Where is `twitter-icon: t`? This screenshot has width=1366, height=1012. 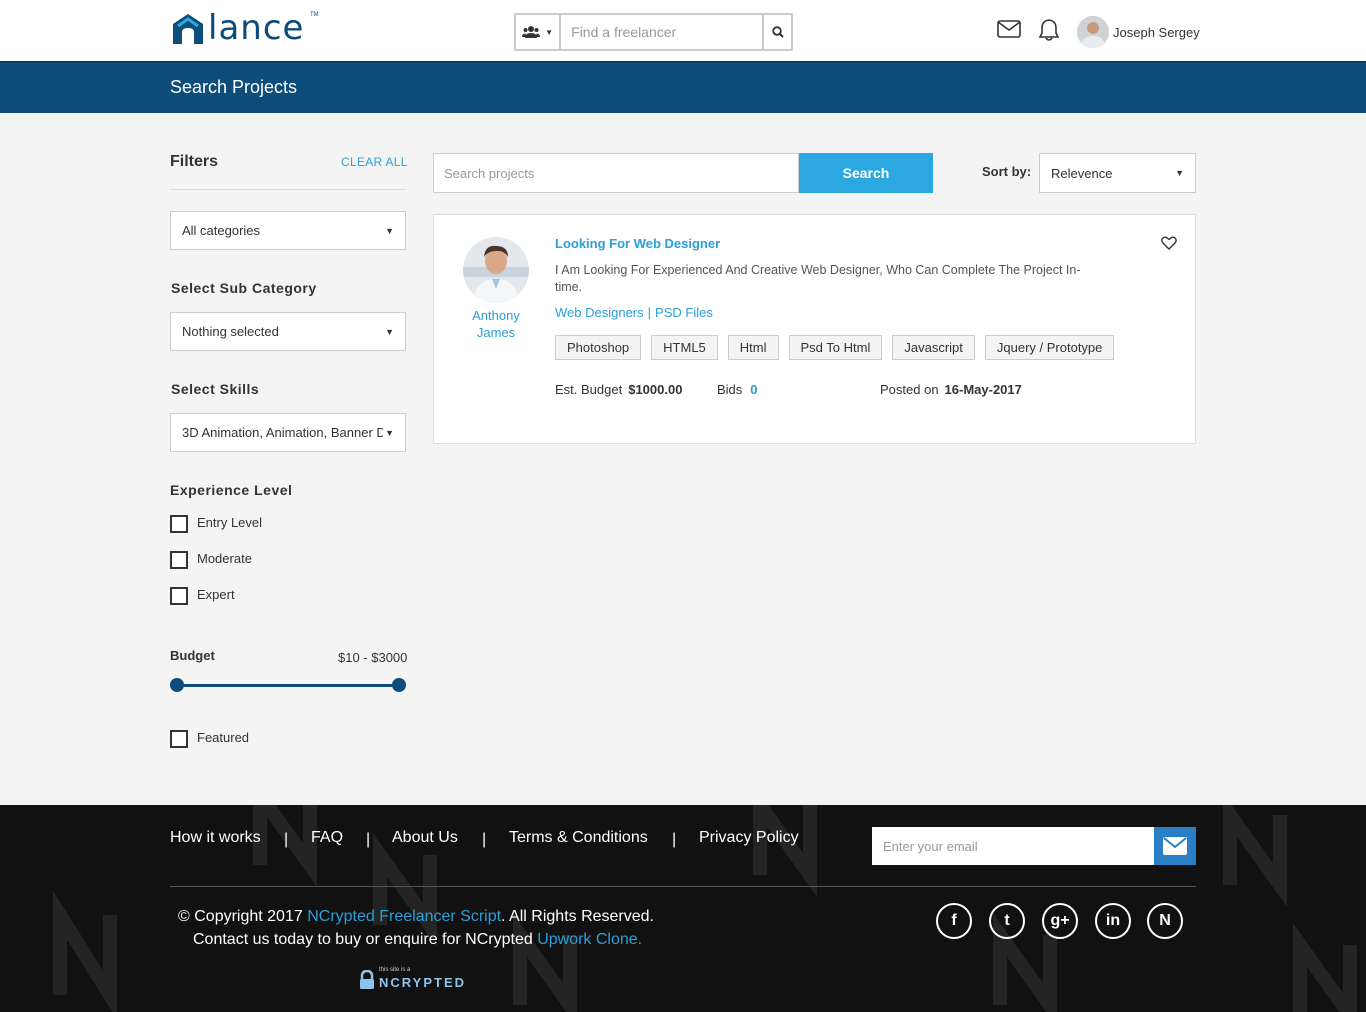 twitter-icon: t is located at coordinates (1007, 921).